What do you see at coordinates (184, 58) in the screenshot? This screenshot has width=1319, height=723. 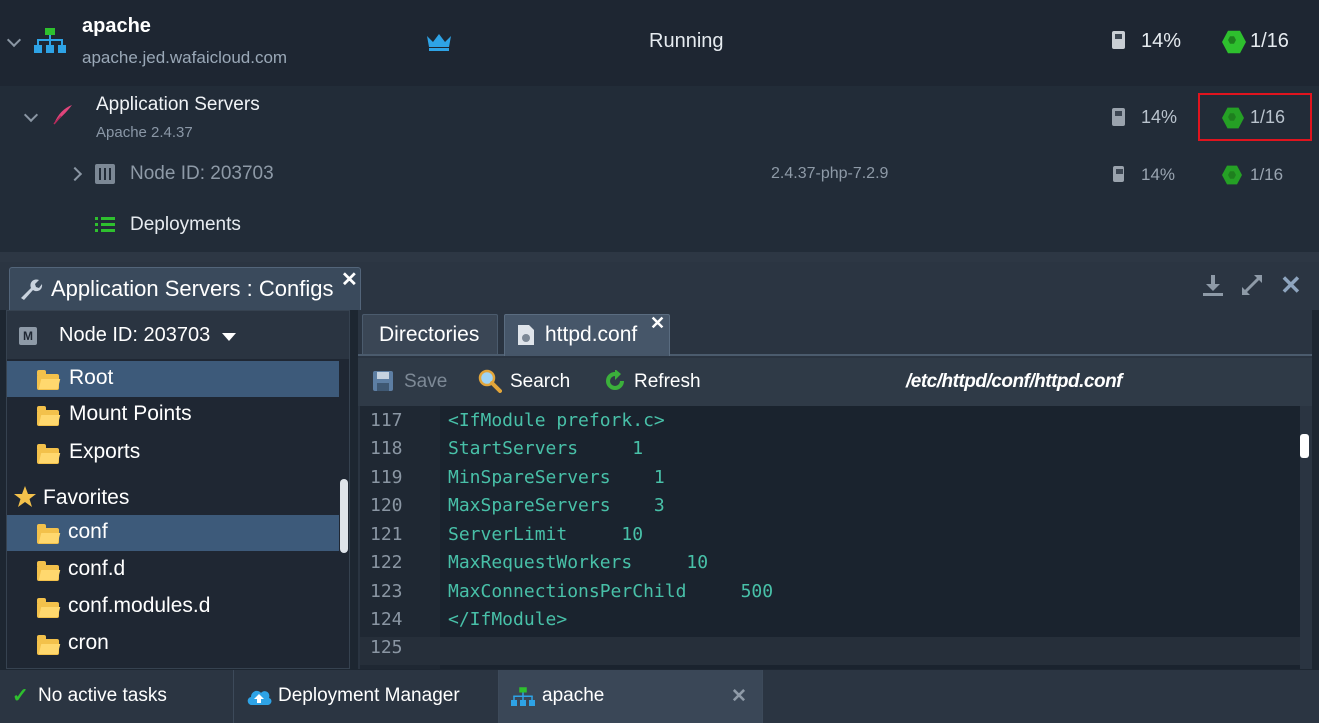 I see `environment-domain: apache.jed.wafaicloud.com` at bounding box center [184, 58].